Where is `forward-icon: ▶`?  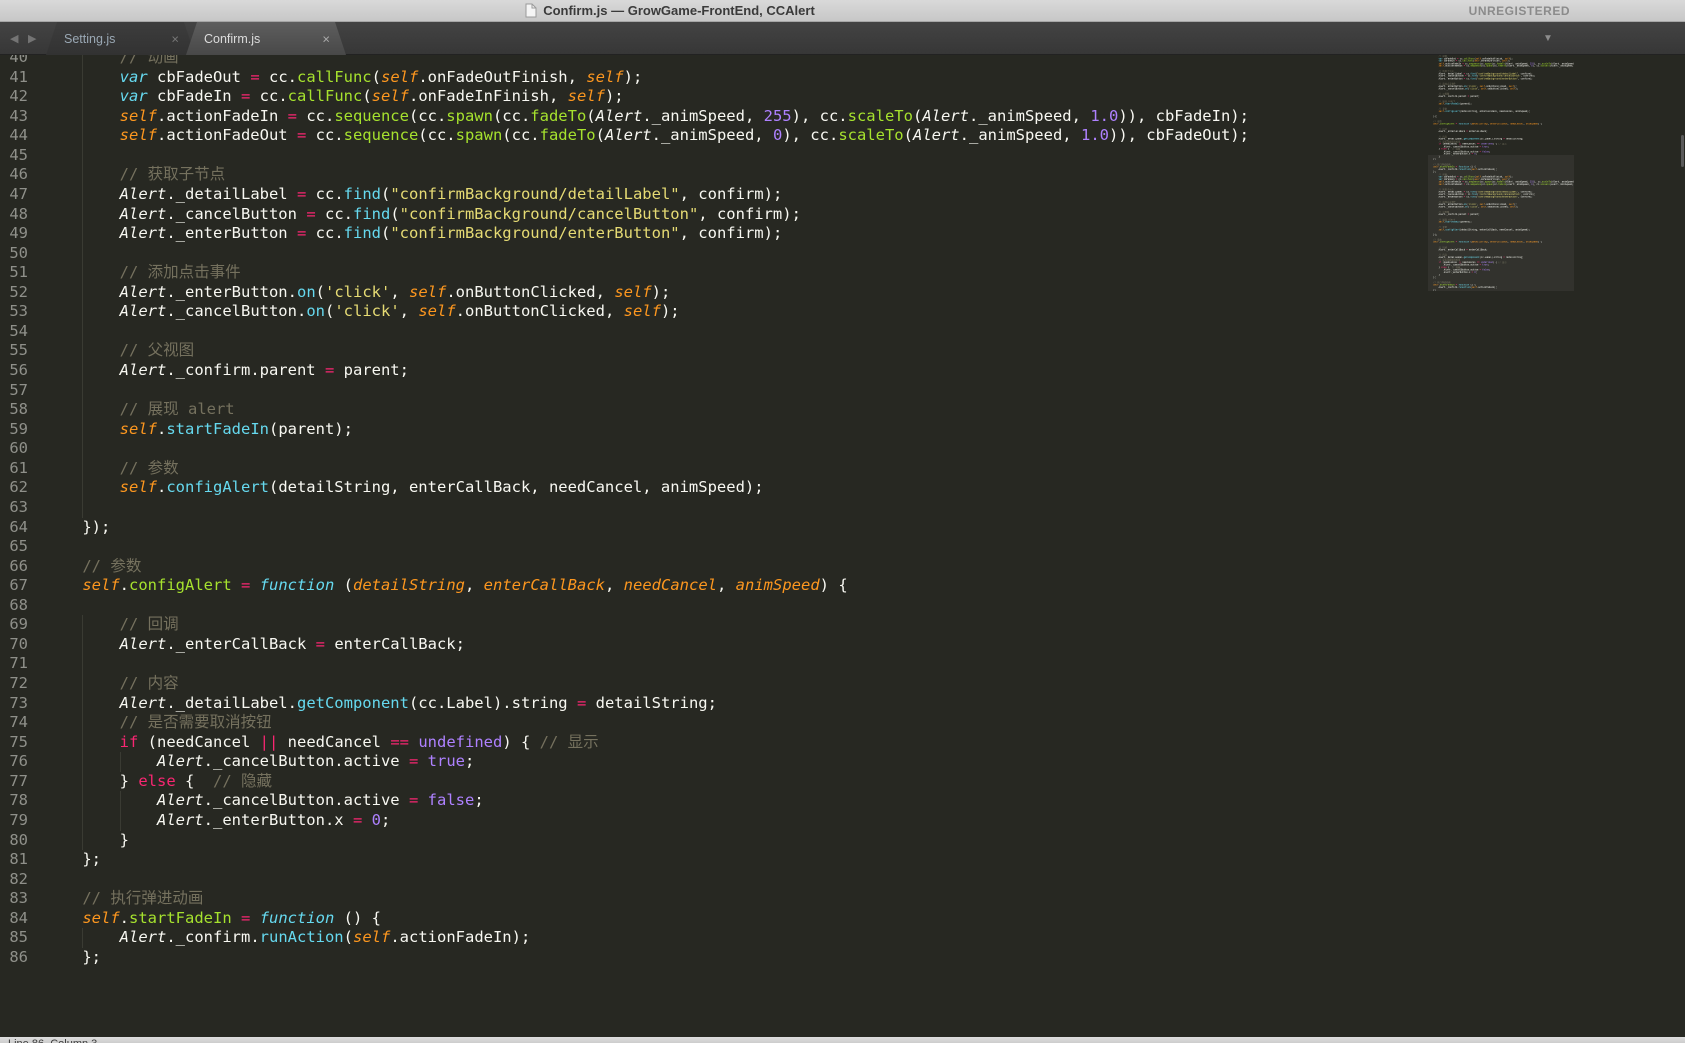
forward-icon: ▶ is located at coordinates (32, 38).